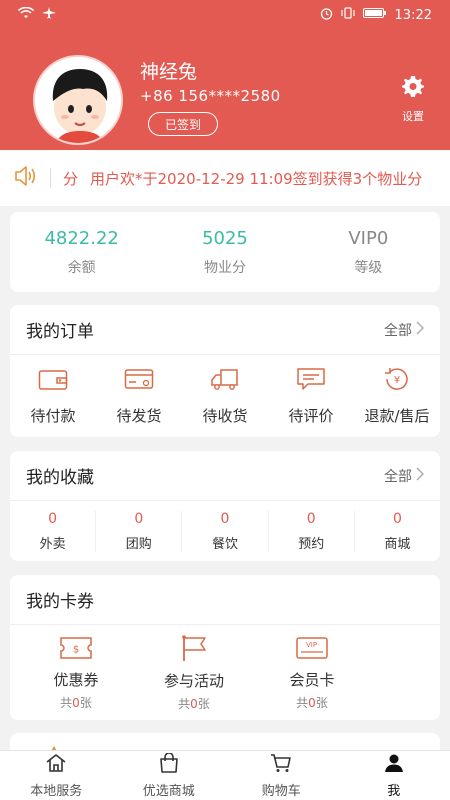  What do you see at coordinates (311, 396) in the screenshot?
I see `order-pending-review: 待评价` at bounding box center [311, 396].